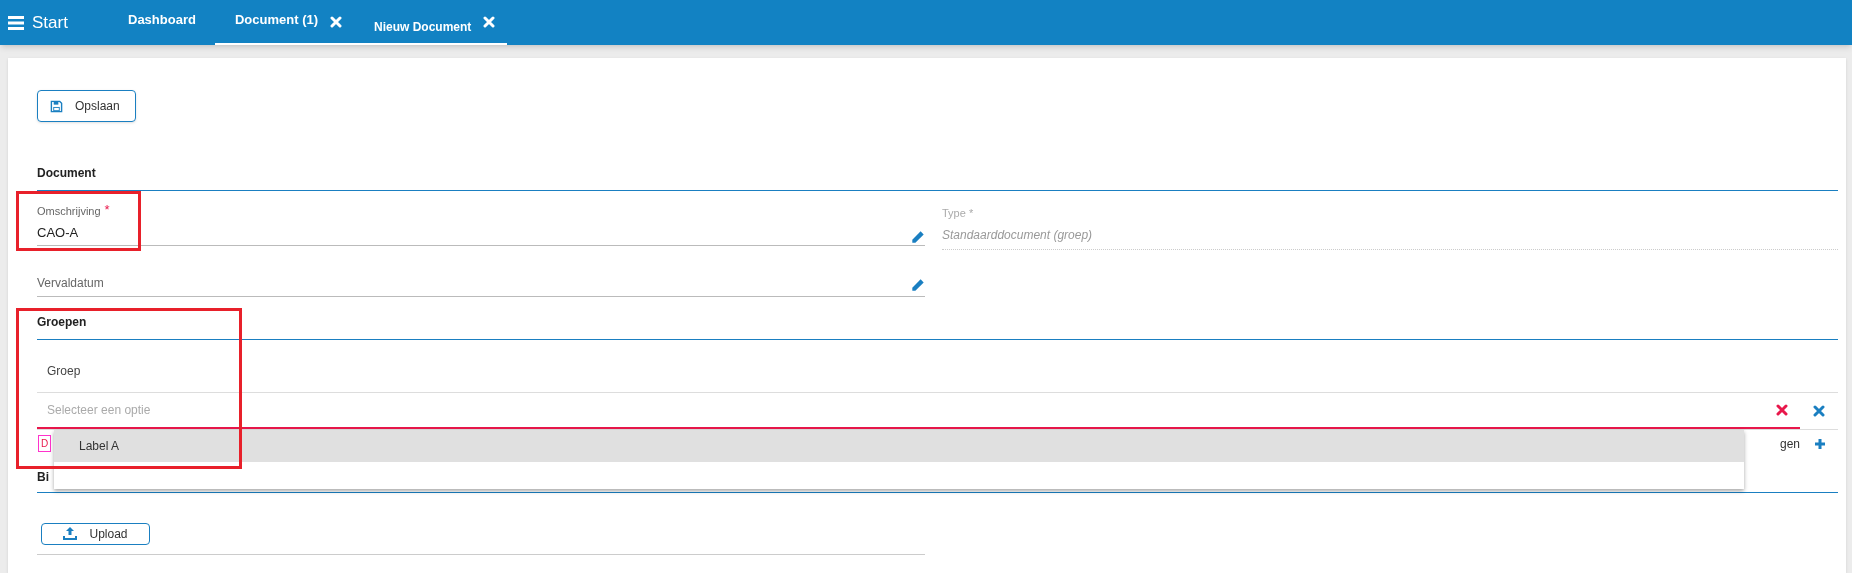 This screenshot has height=573, width=1852. I want to click on tab-label: Document (1), so click(276, 19).